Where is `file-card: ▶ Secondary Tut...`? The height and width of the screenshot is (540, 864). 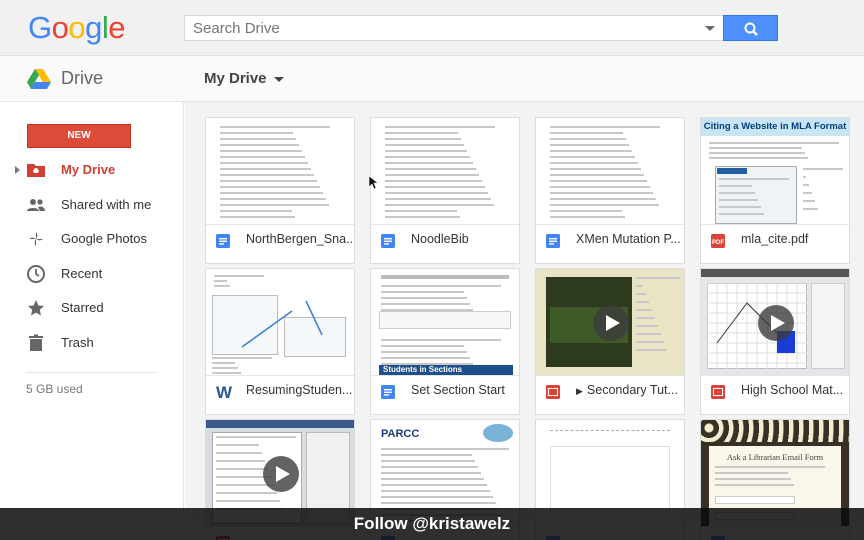 file-card: ▶ Secondary Tut... is located at coordinates (610, 341).